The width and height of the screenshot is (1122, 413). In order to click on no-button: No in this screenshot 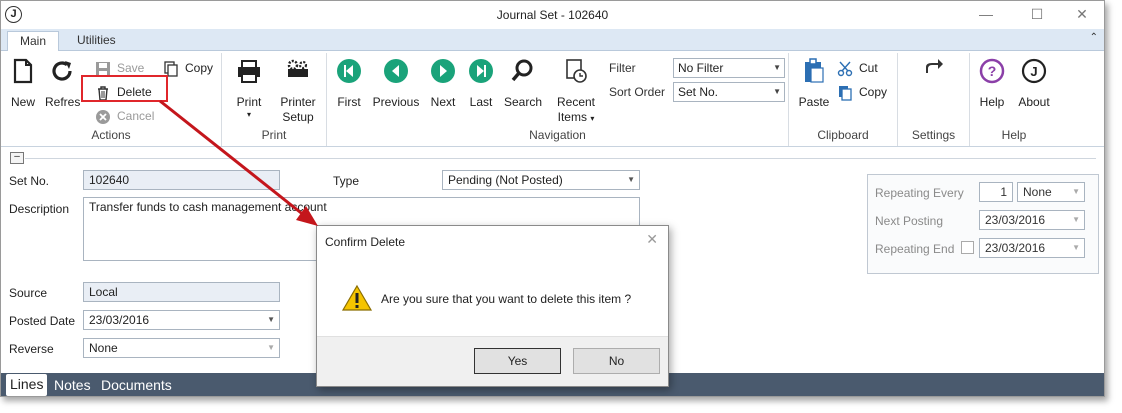, I will do `click(616, 361)`.